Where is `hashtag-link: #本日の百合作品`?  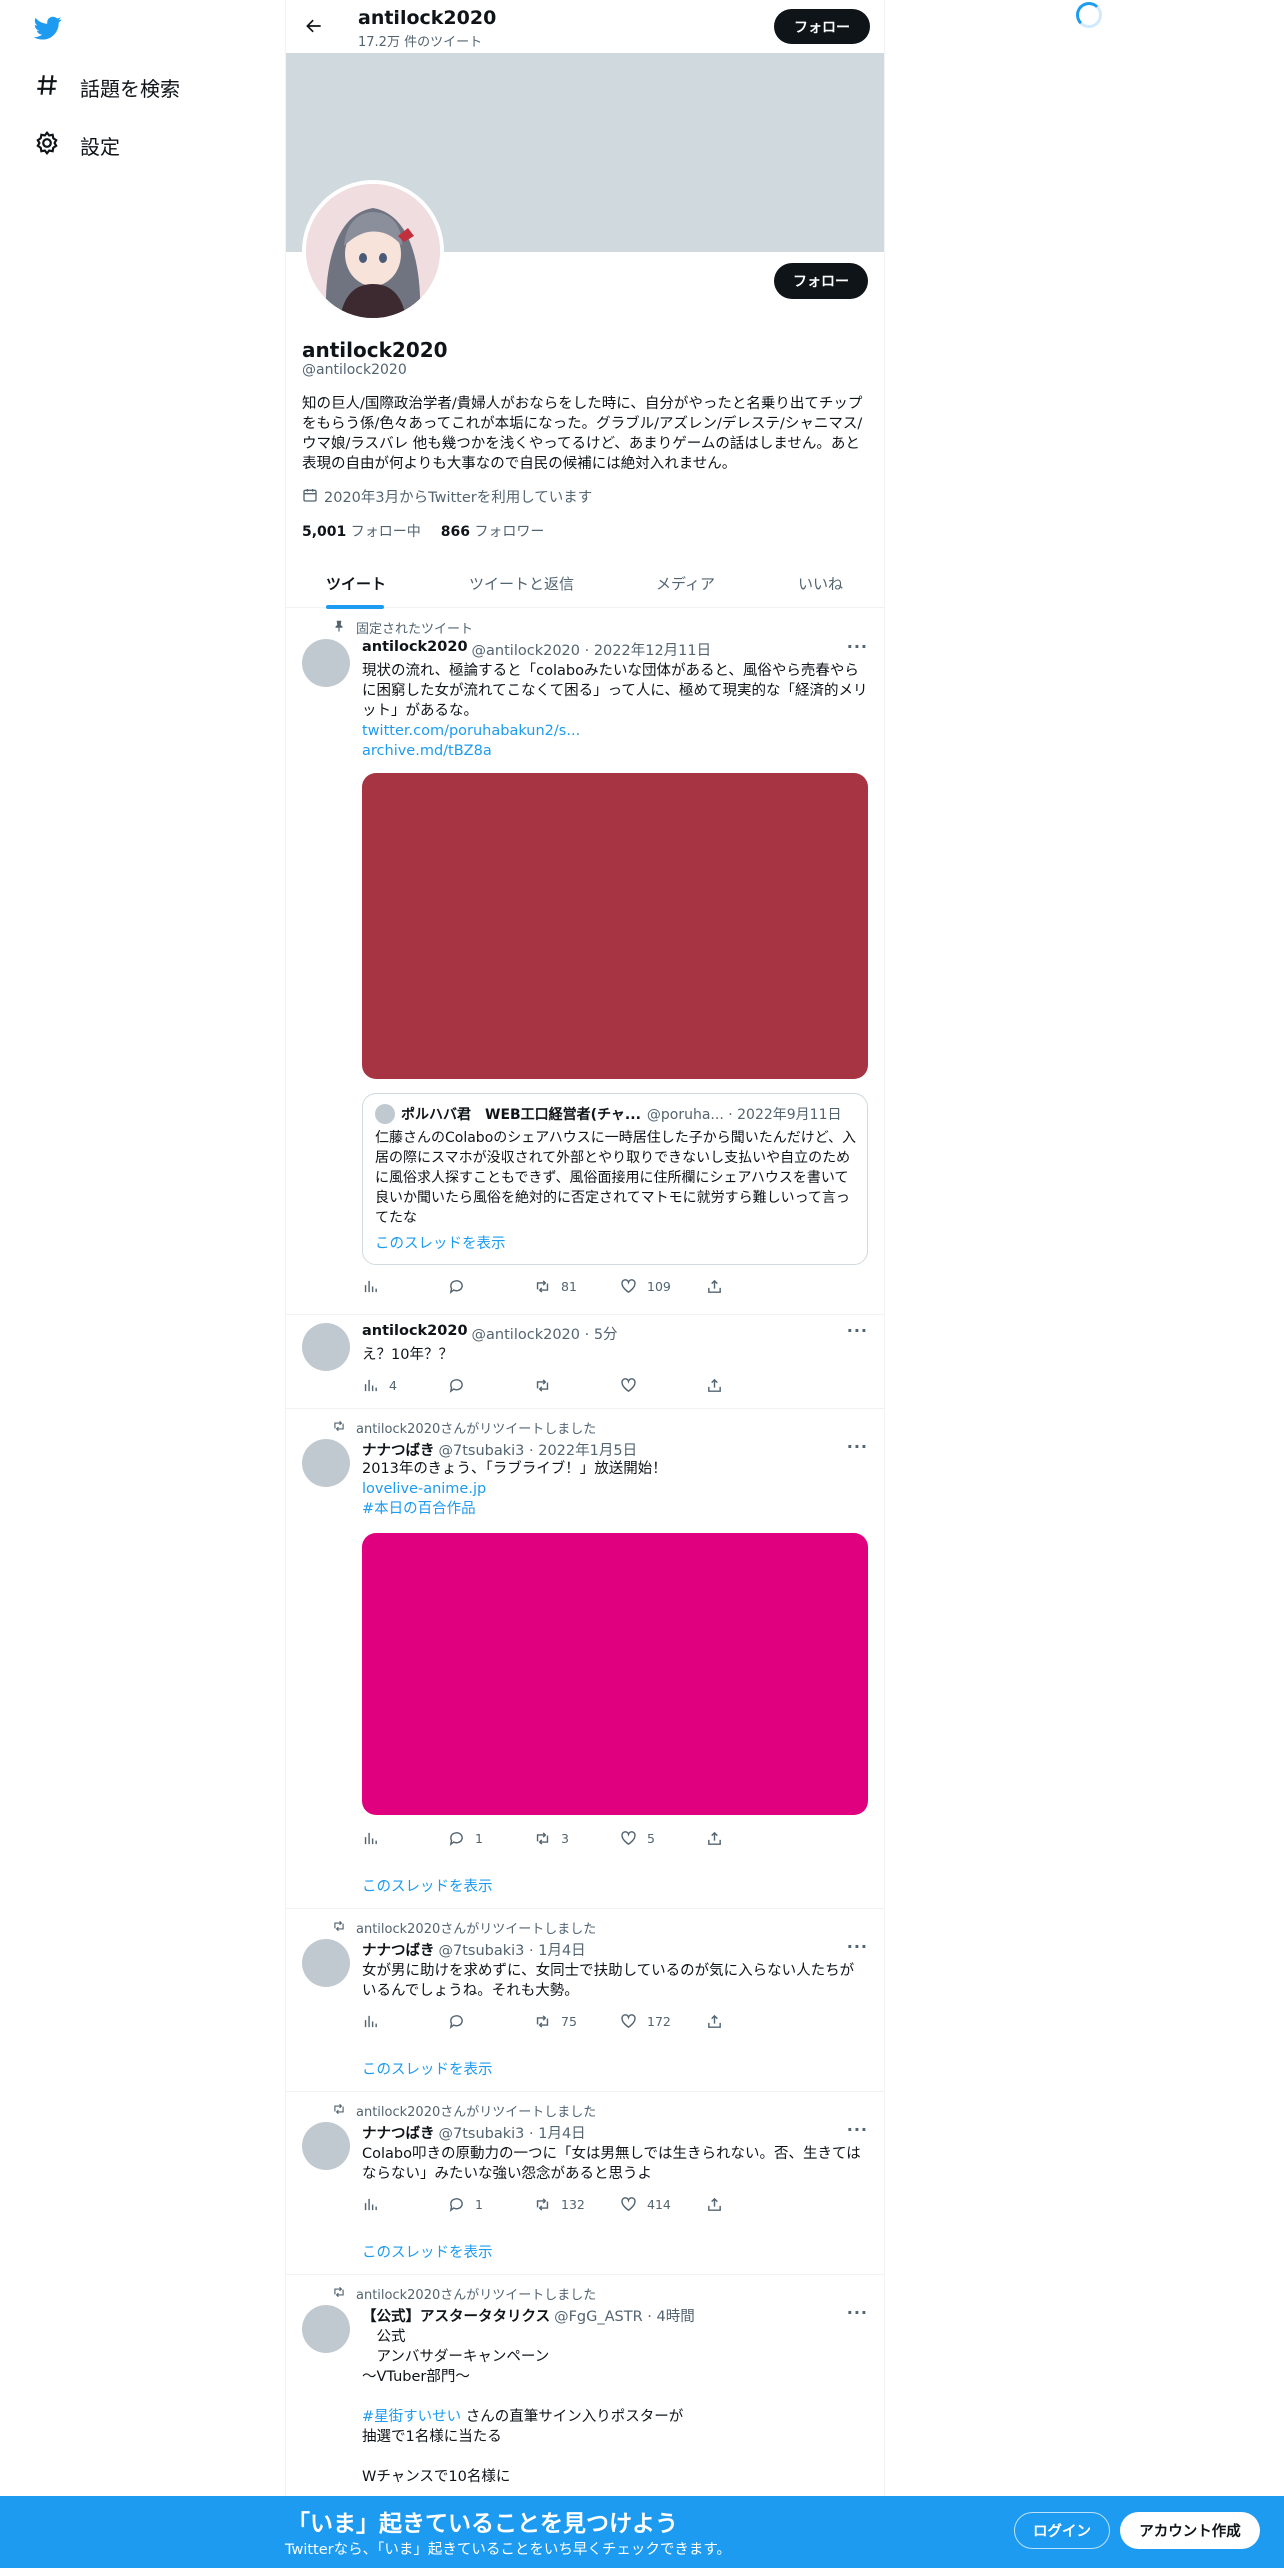 hashtag-link: #本日の百合作品 is located at coordinates (615, 1509).